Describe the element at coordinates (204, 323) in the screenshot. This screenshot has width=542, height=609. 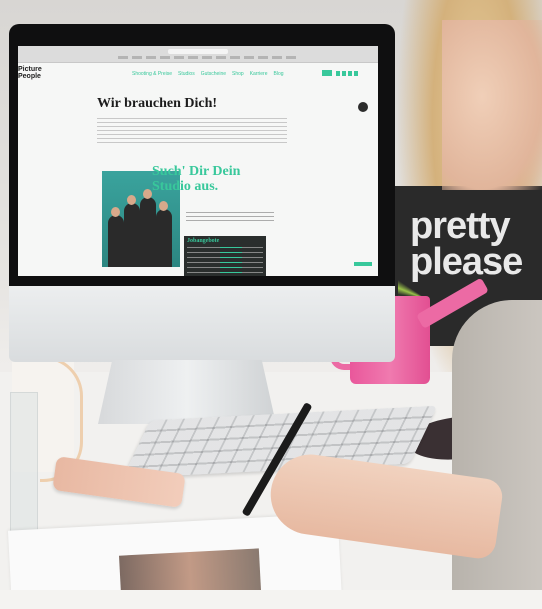
I see `apple-logo-icon` at that location.